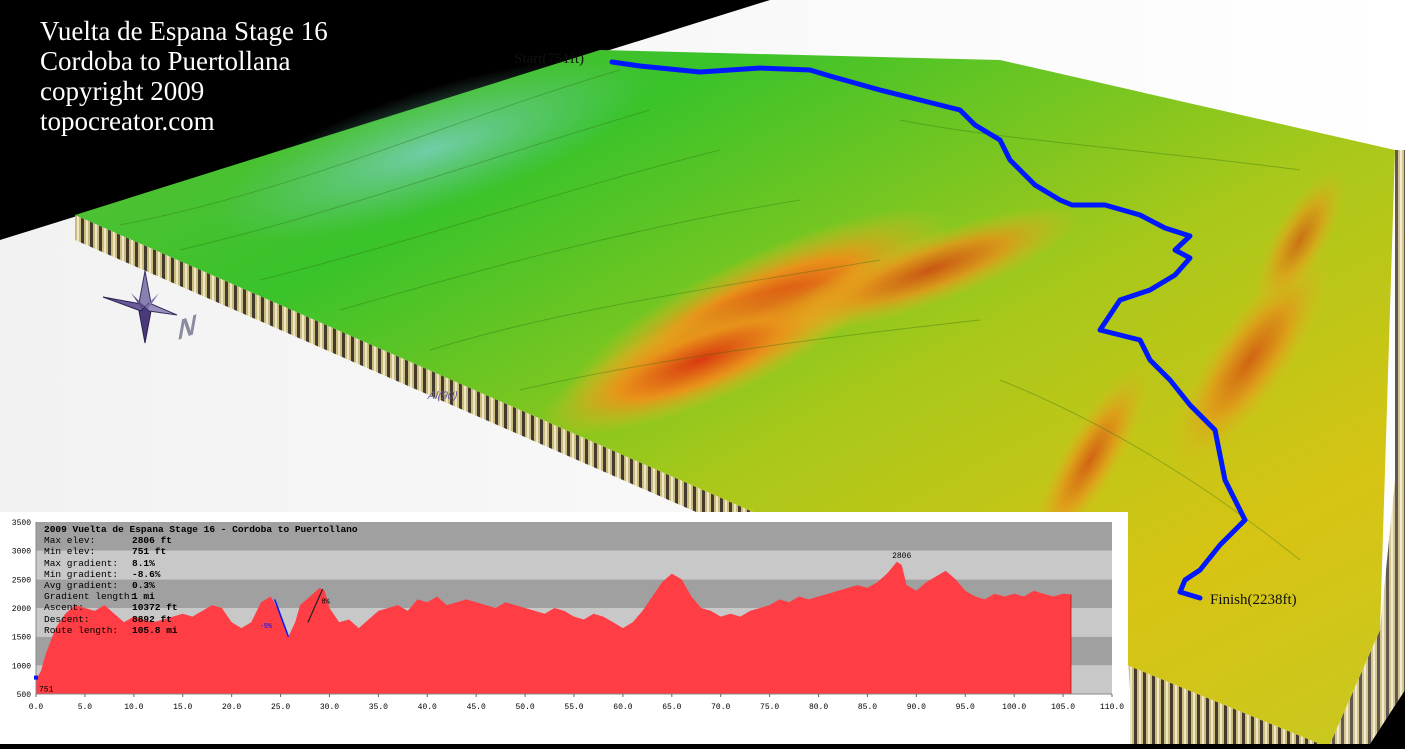 This screenshot has width=1405, height=749. What do you see at coordinates (133, 707) in the screenshot?
I see `x-tick-label: 10.0` at bounding box center [133, 707].